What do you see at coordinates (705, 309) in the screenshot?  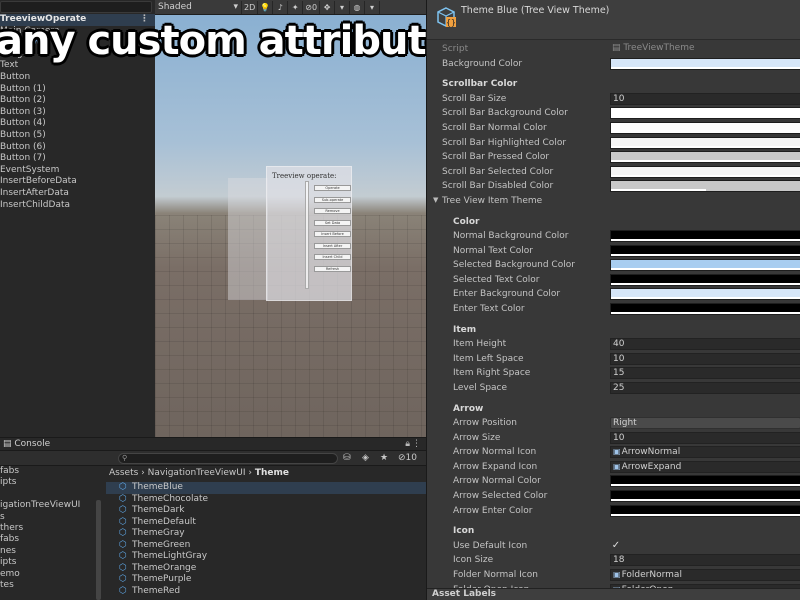 I see `property-color-enter-text-color` at bounding box center [705, 309].